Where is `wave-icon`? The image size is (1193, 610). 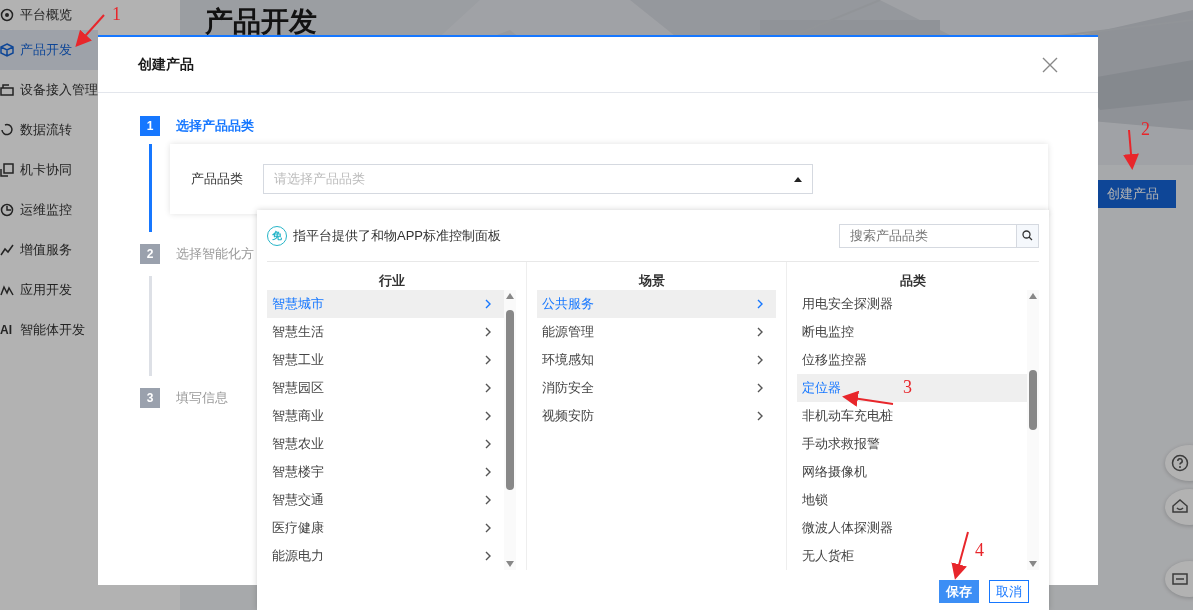 wave-icon is located at coordinates (7, 290).